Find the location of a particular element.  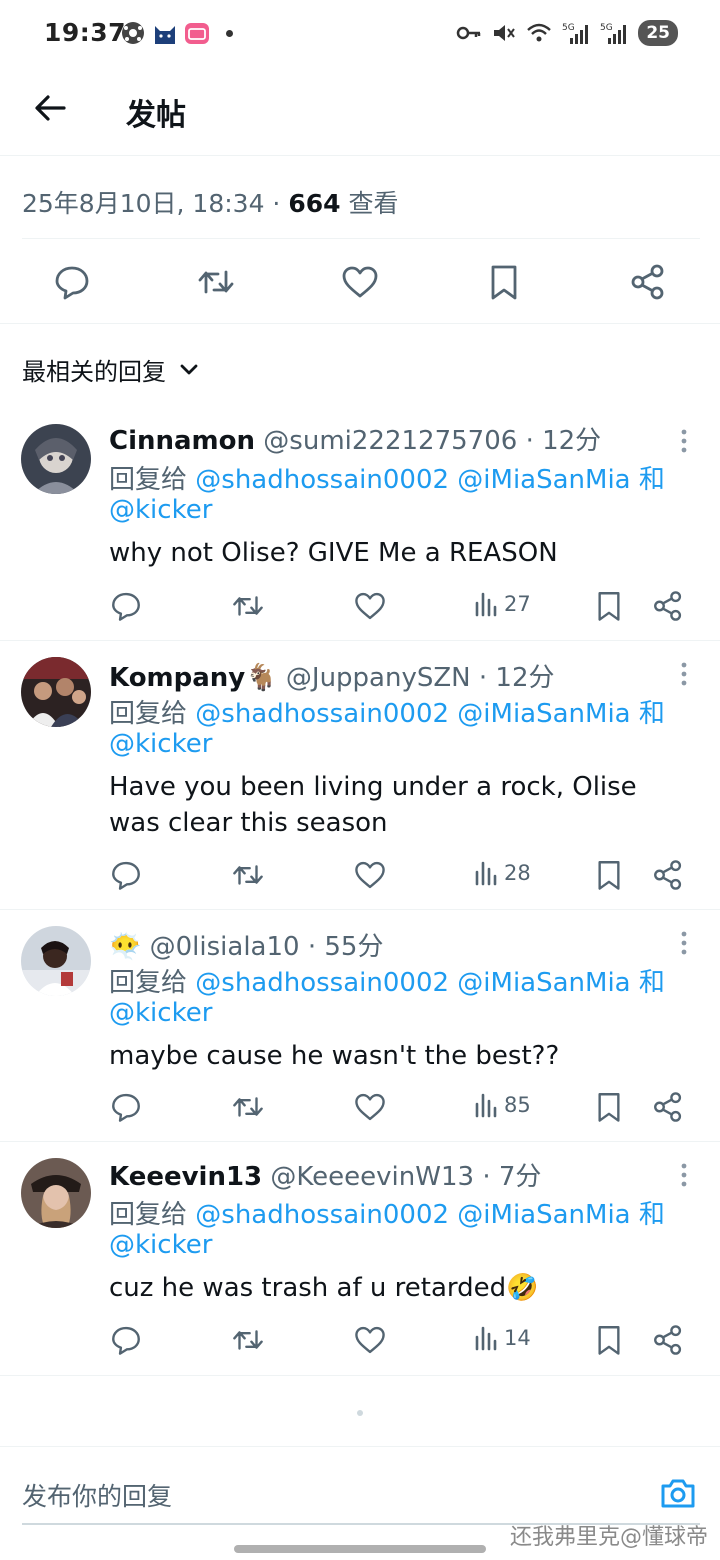

camera-icon is located at coordinates (678, 1493).